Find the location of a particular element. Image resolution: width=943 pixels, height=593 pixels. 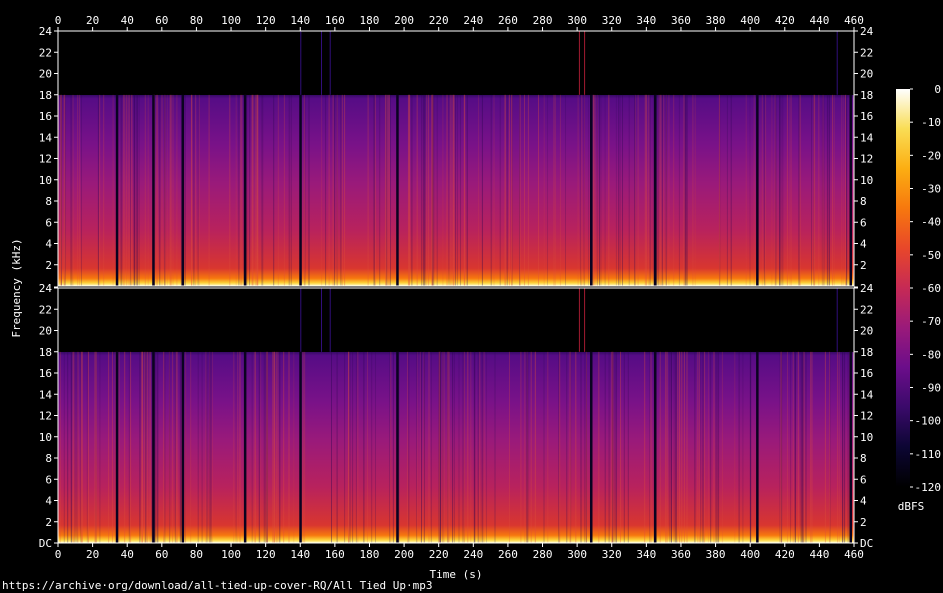

y-tick-label-left: 24 is located at coordinates (46, 31).